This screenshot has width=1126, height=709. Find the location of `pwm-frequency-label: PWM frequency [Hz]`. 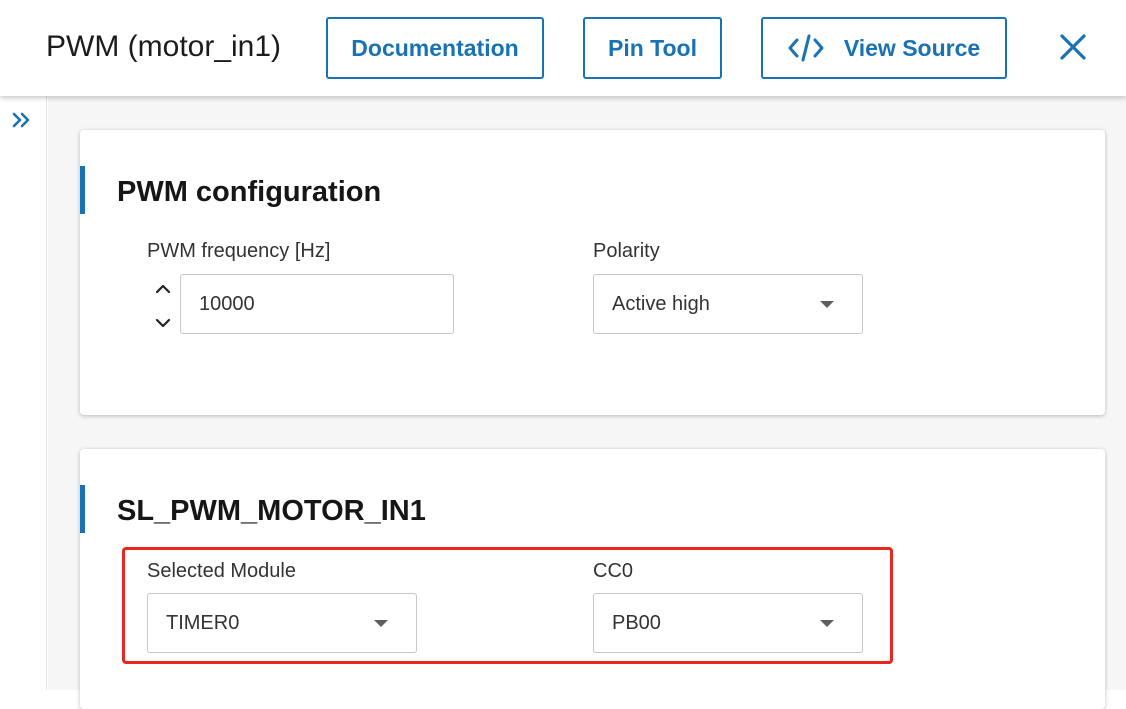

pwm-frequency-label: PWM frequency [Hz] is located at coordinates (239, 251).